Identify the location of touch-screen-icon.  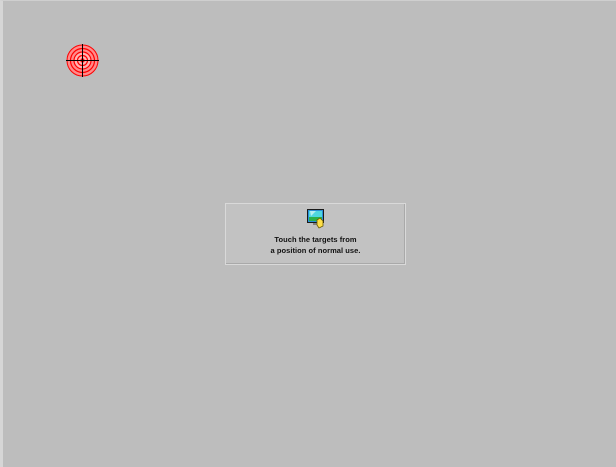
(316, 219).